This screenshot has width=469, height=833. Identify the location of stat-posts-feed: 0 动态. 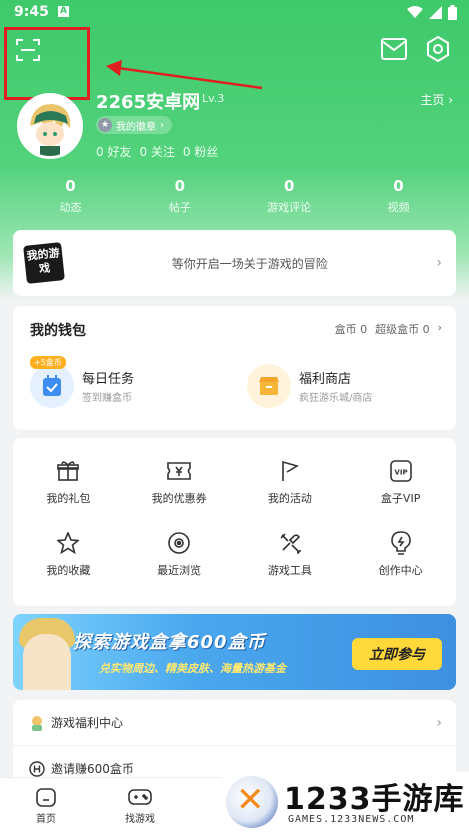
(70, 196).